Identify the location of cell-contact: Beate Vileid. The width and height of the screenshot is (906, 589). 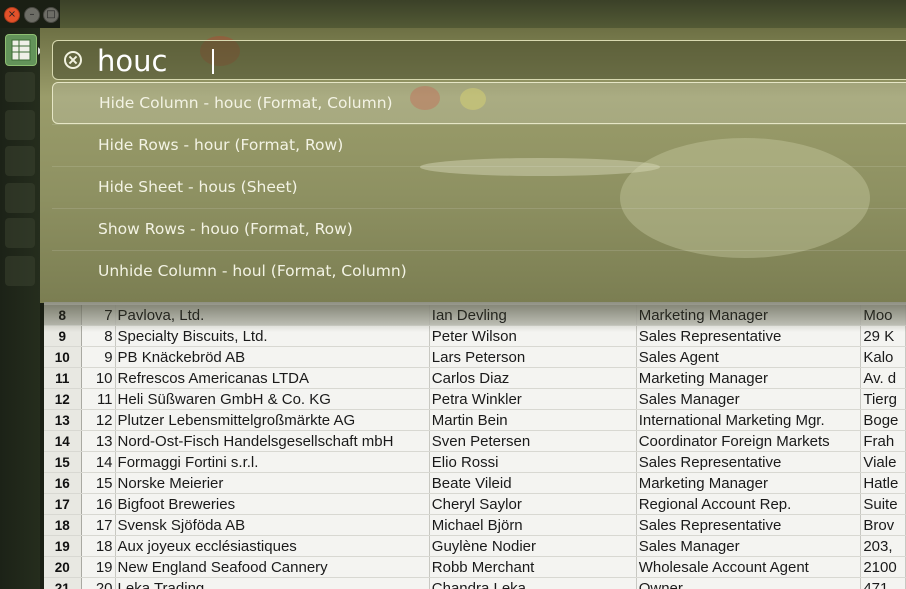
(533, 483).